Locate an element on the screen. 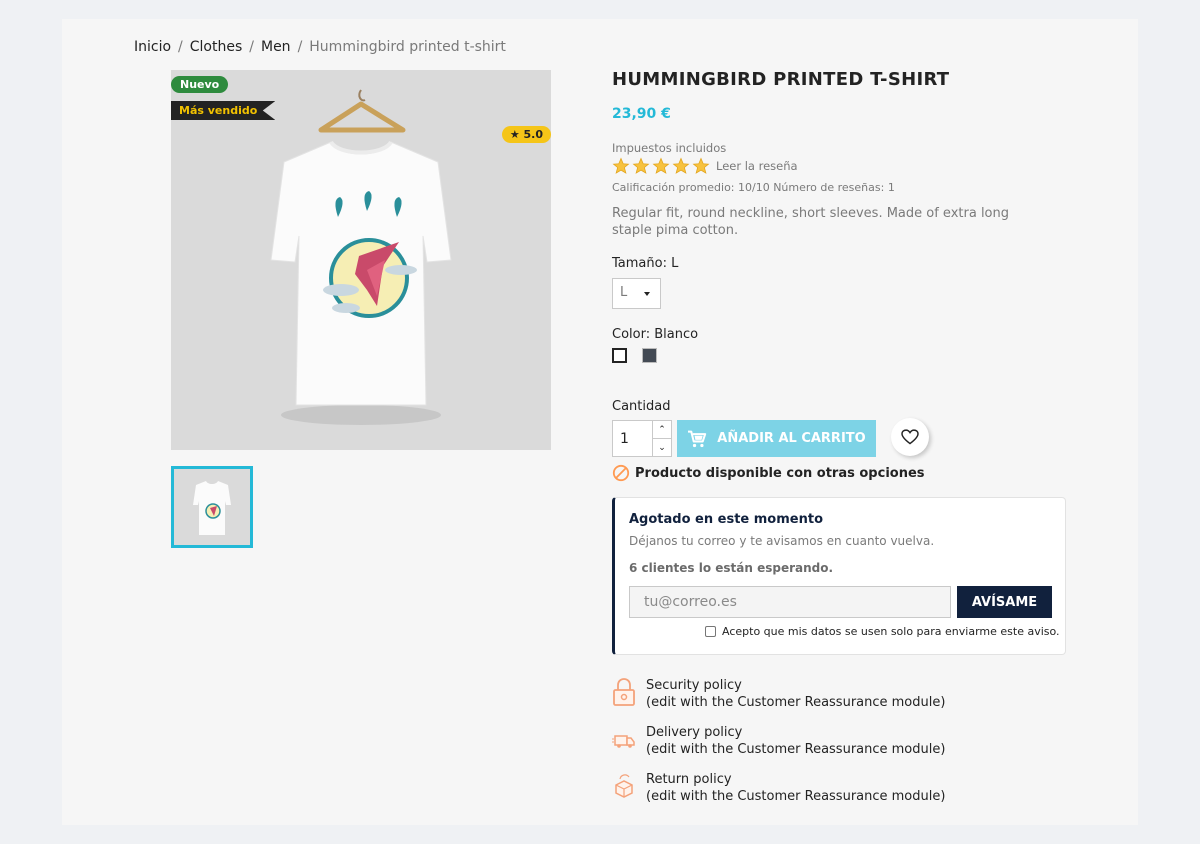 This screenshot has width=1200, height=844. product-main-image: Nuevo Más vendido ★ 5.0 is located at coordinates (361, 260).